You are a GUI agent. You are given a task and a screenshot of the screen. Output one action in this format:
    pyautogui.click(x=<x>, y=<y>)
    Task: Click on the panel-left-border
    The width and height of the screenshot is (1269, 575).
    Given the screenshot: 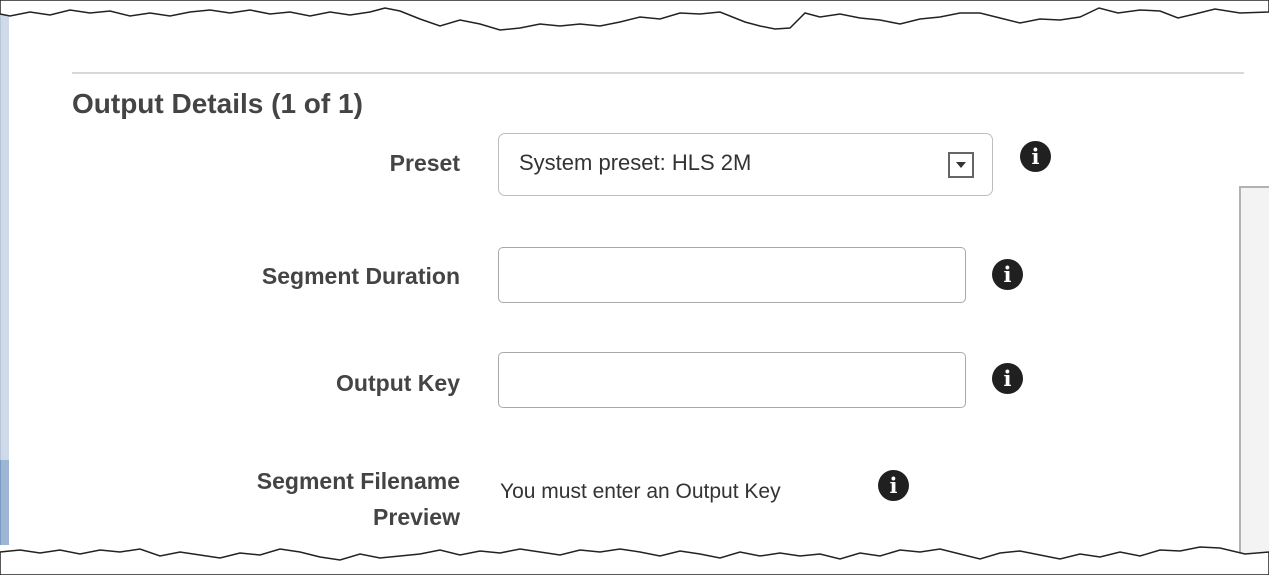 What is the action you would take?
    pyautogui.click(x=4, y=235)
    